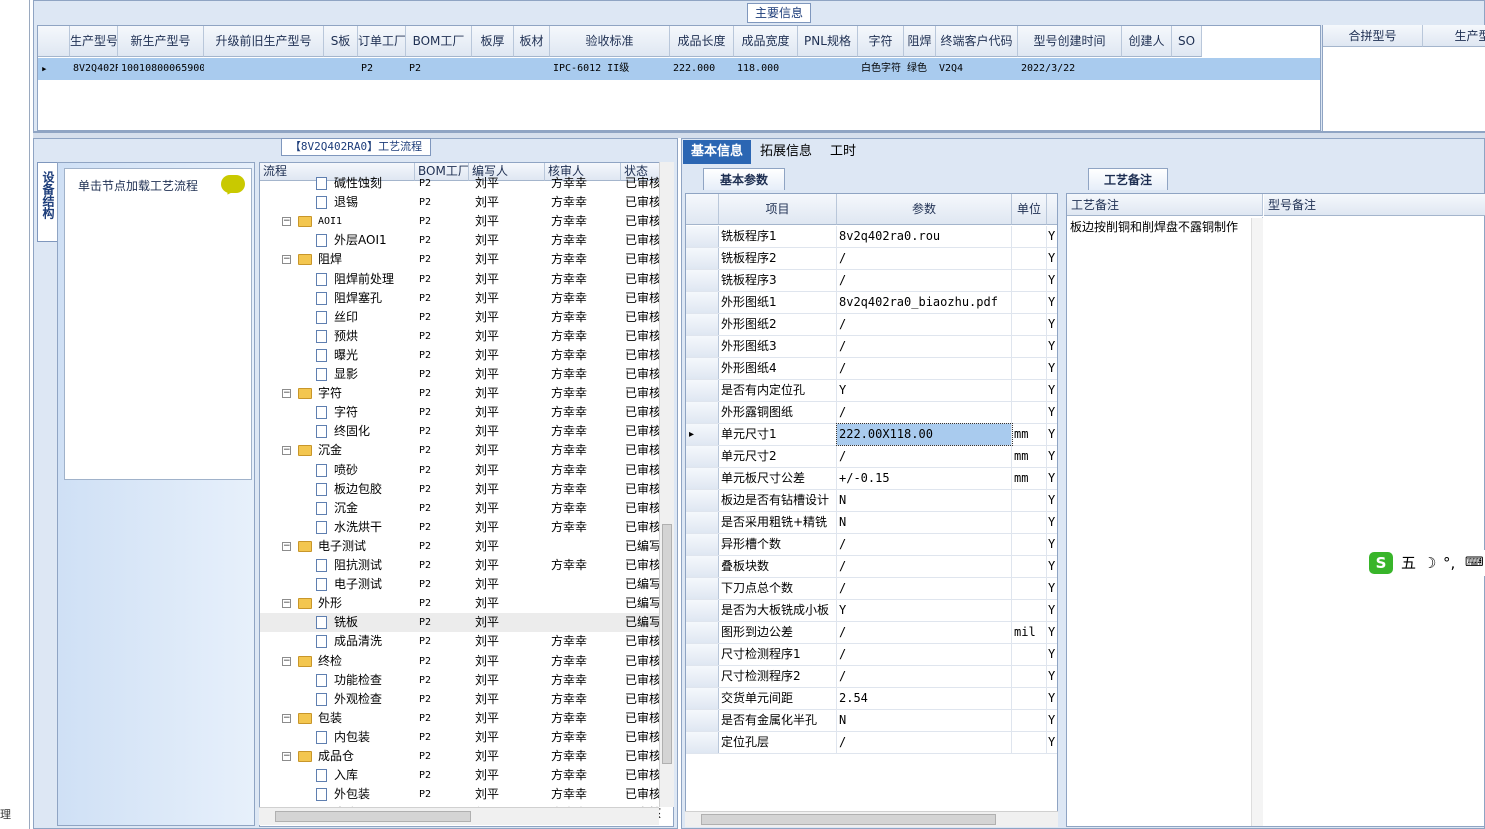  I want to click on param-row: 交货单元间距 2.54 Y, so click(871, 699).